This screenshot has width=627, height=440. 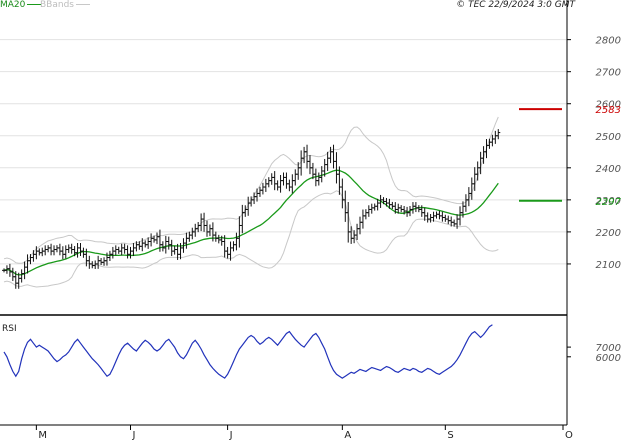 I want to click on support-label: 2297, so click(x=609, y=202).